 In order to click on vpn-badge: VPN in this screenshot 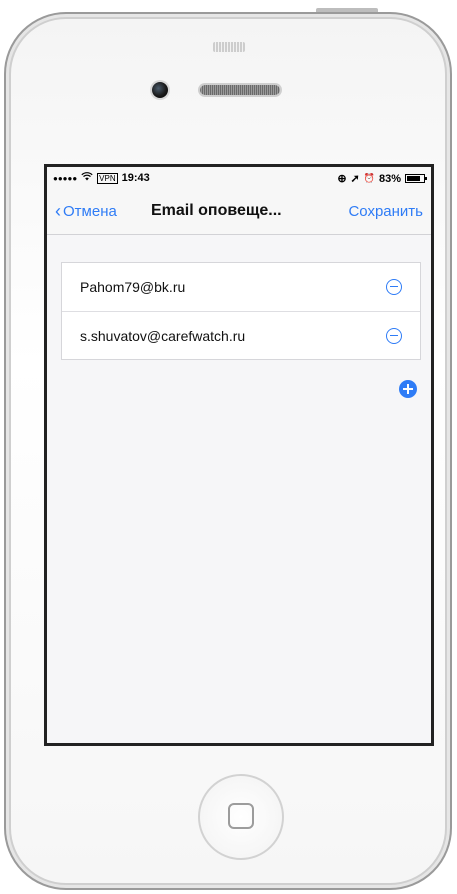, I will do `click(107, 178)`.